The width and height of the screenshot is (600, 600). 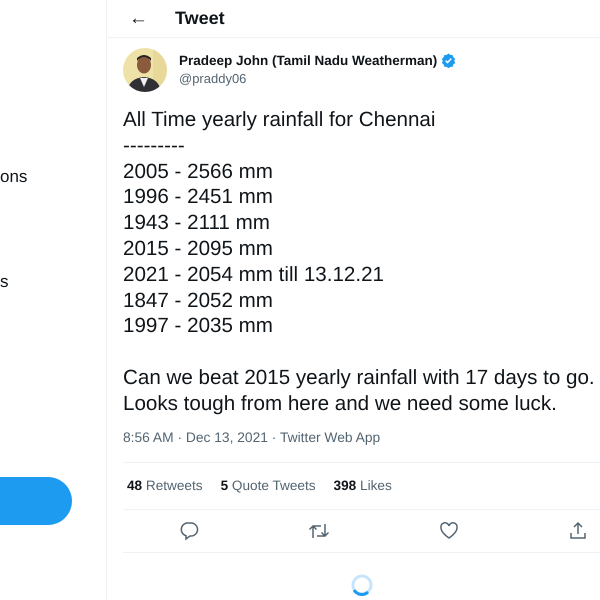 I want to click on tweet-timestamp: 8:56 AM · Dec 13, 2021 · Twitter Web App, so click(x=251, y=437).